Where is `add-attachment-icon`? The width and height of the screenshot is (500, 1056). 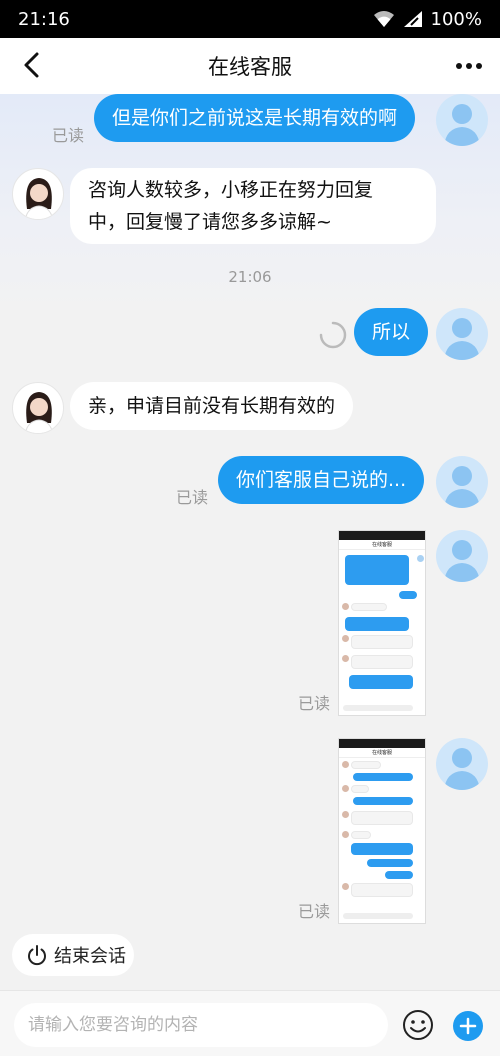 add-attachment-icon is located at coordinates (468, 1026).